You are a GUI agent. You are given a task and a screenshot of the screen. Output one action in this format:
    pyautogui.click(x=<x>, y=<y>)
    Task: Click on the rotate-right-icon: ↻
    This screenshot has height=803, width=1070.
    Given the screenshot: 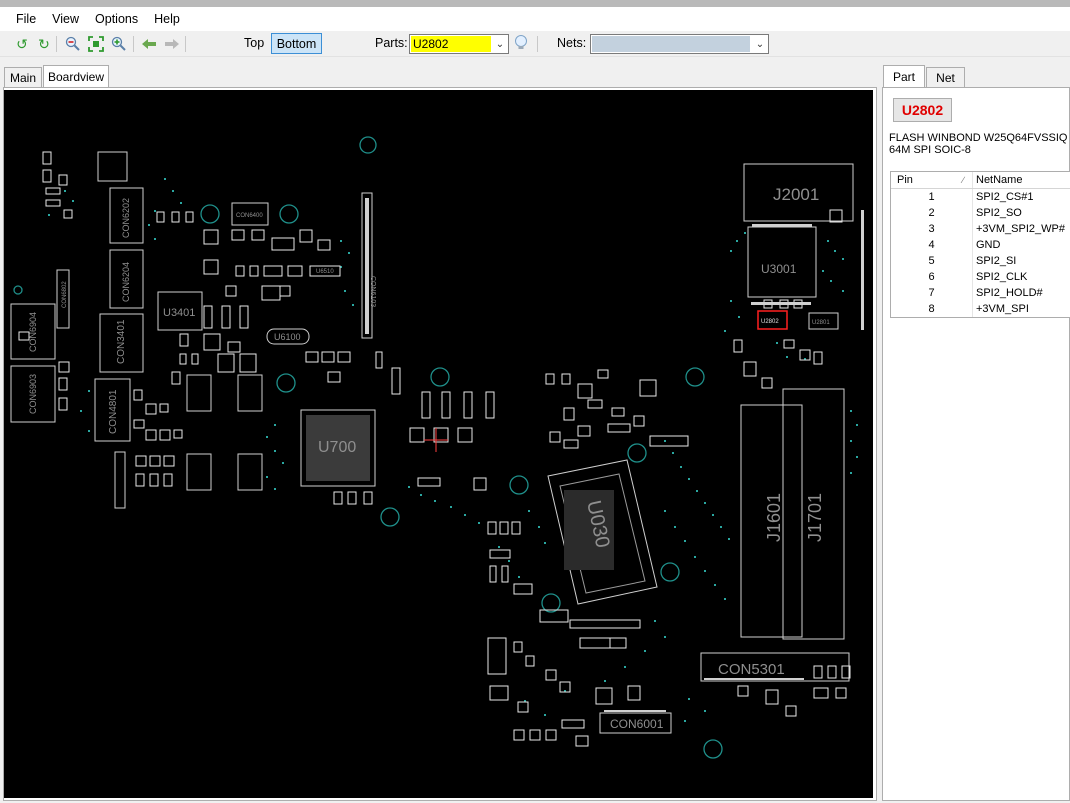 What is the action you would take?
    pyautogui.click(x=44, y=44)
    